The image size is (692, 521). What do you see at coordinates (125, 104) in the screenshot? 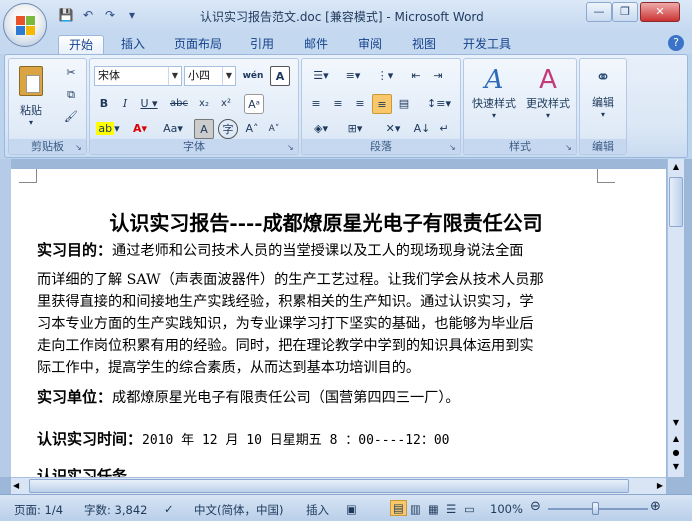
I see `italic-icon: I` at bounding box center [125, 104].